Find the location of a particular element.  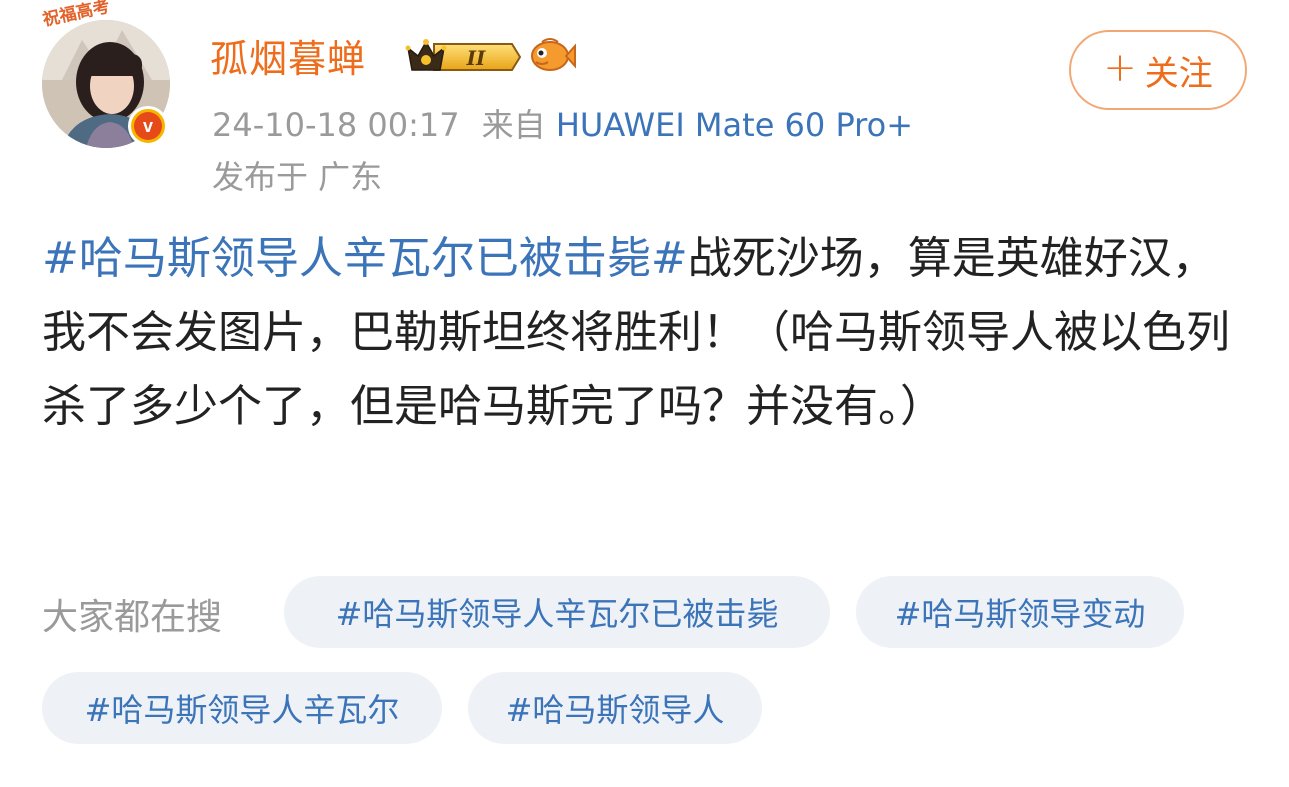

topic-link: #哈马斯领导人辛瓦尔已被击毙# is located at coordinates (365, 258).